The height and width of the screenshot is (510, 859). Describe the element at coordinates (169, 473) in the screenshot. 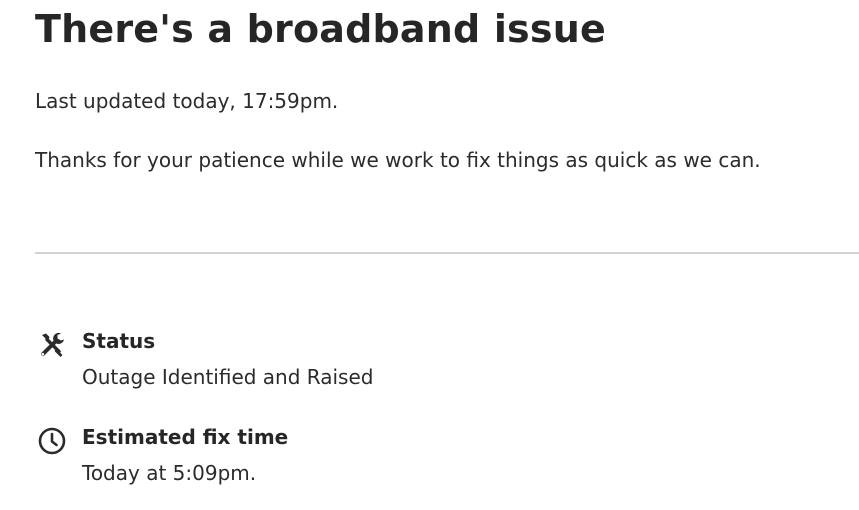

I see `fix-time-value: Today at 5:09pm.` at that location.